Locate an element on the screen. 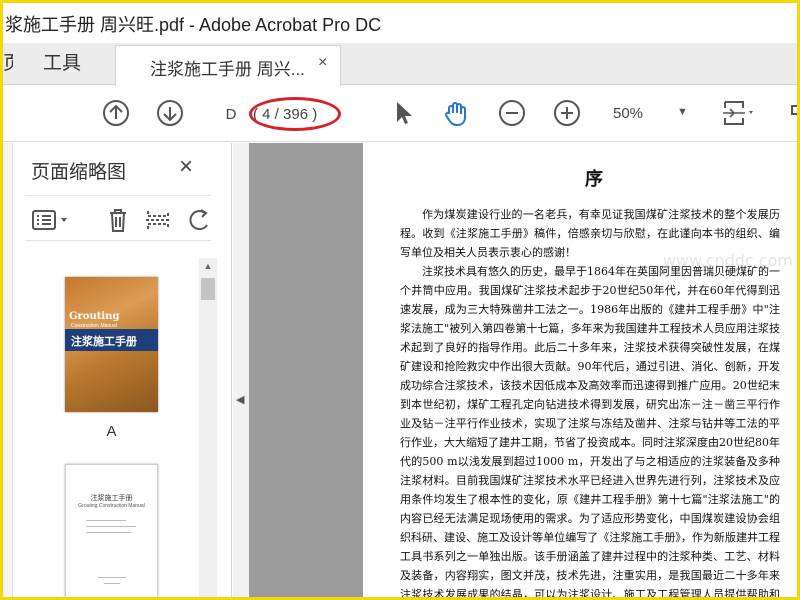  tab-tools: 工具 is located at coordinates (62, 64).